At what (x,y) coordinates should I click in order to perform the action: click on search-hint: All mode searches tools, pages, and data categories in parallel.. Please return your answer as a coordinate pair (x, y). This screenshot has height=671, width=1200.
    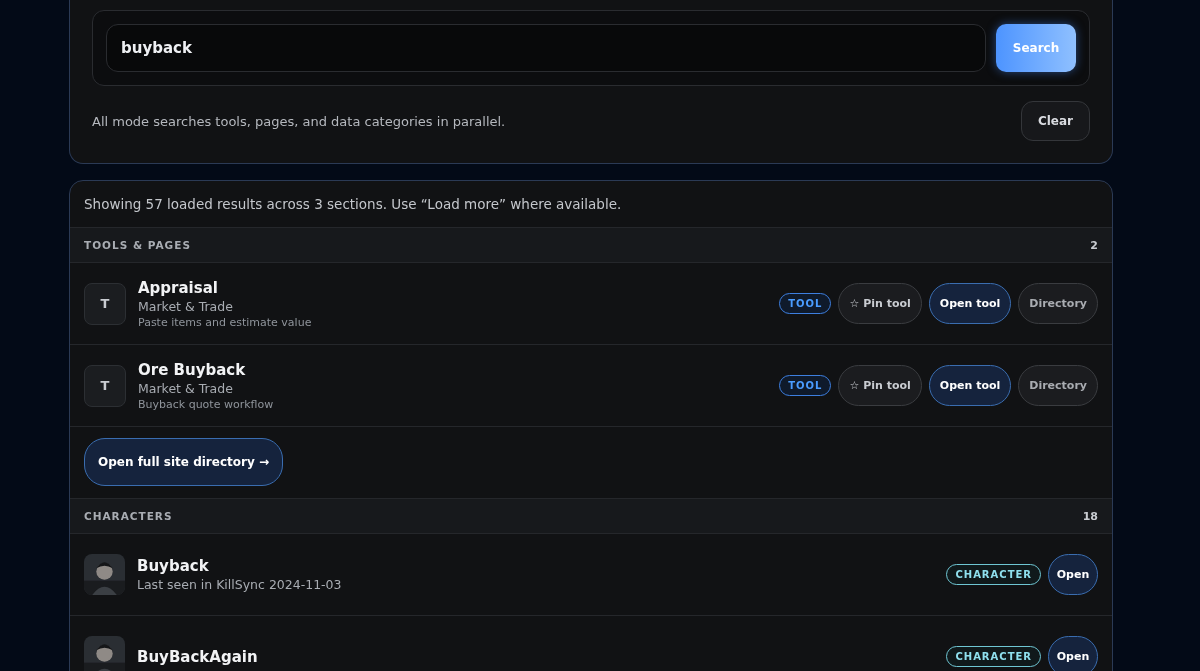
    Looking at the image, I should click on (299, 121).